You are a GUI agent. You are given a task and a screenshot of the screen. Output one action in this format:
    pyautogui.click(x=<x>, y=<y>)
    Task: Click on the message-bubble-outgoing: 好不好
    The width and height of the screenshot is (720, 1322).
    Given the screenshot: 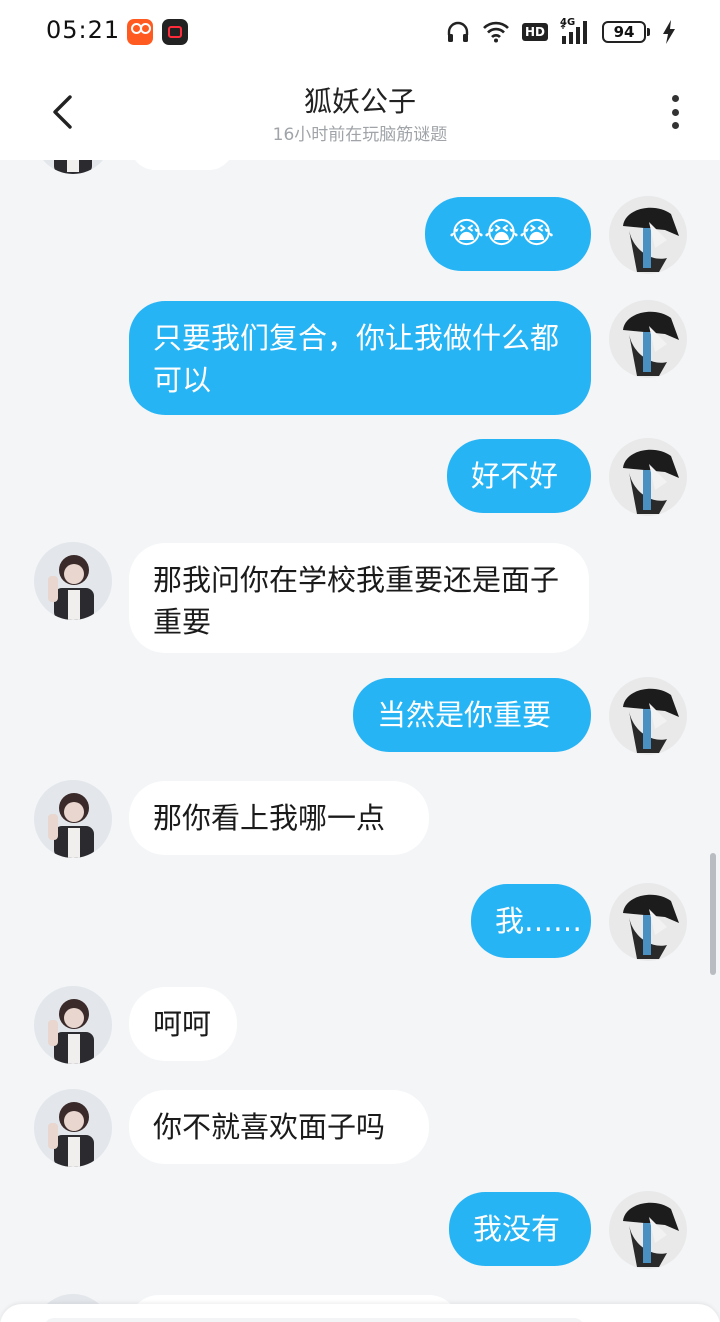 What is the action you would take?
    pyautogui.click(x=519, y=476)
    